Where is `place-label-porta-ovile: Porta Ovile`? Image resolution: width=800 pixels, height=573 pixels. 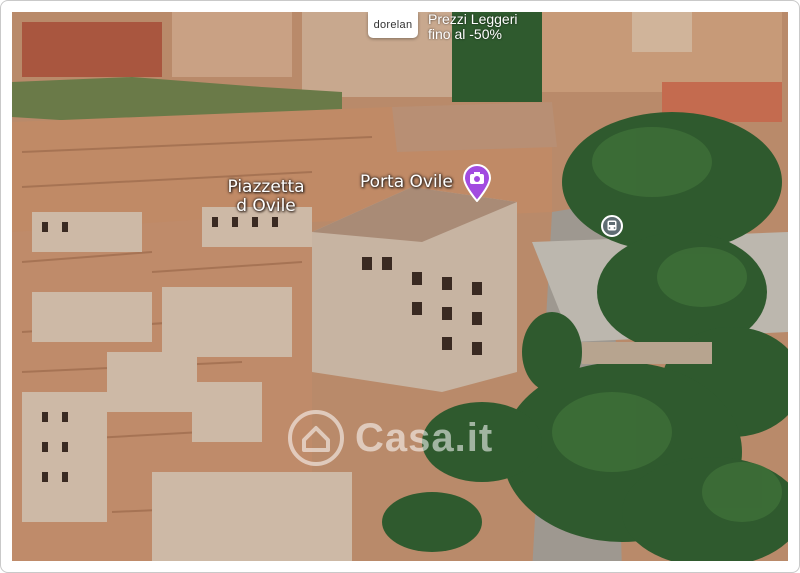
place-label-porta-ovile: Porta Ovile is located at coordinates (406, 182).